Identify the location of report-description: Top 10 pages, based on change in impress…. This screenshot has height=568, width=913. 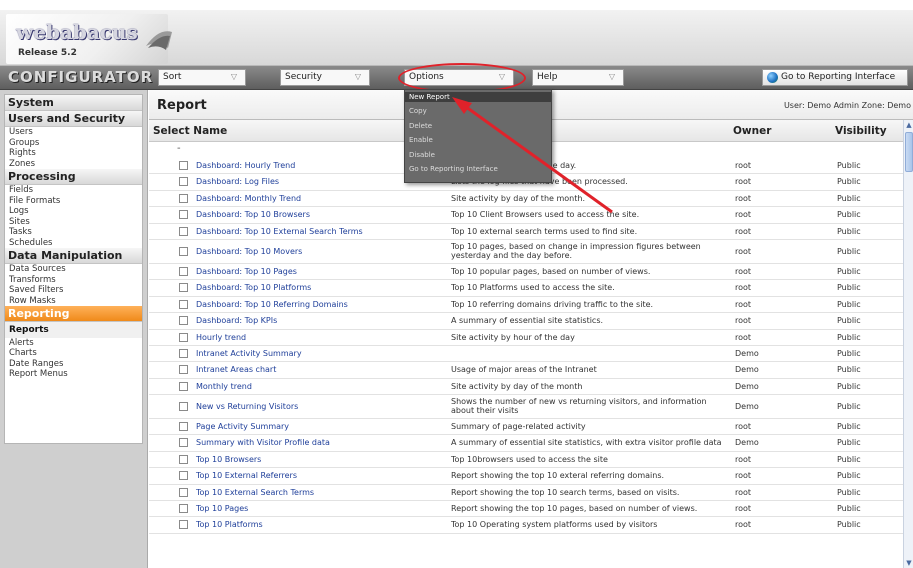
(576, 250).